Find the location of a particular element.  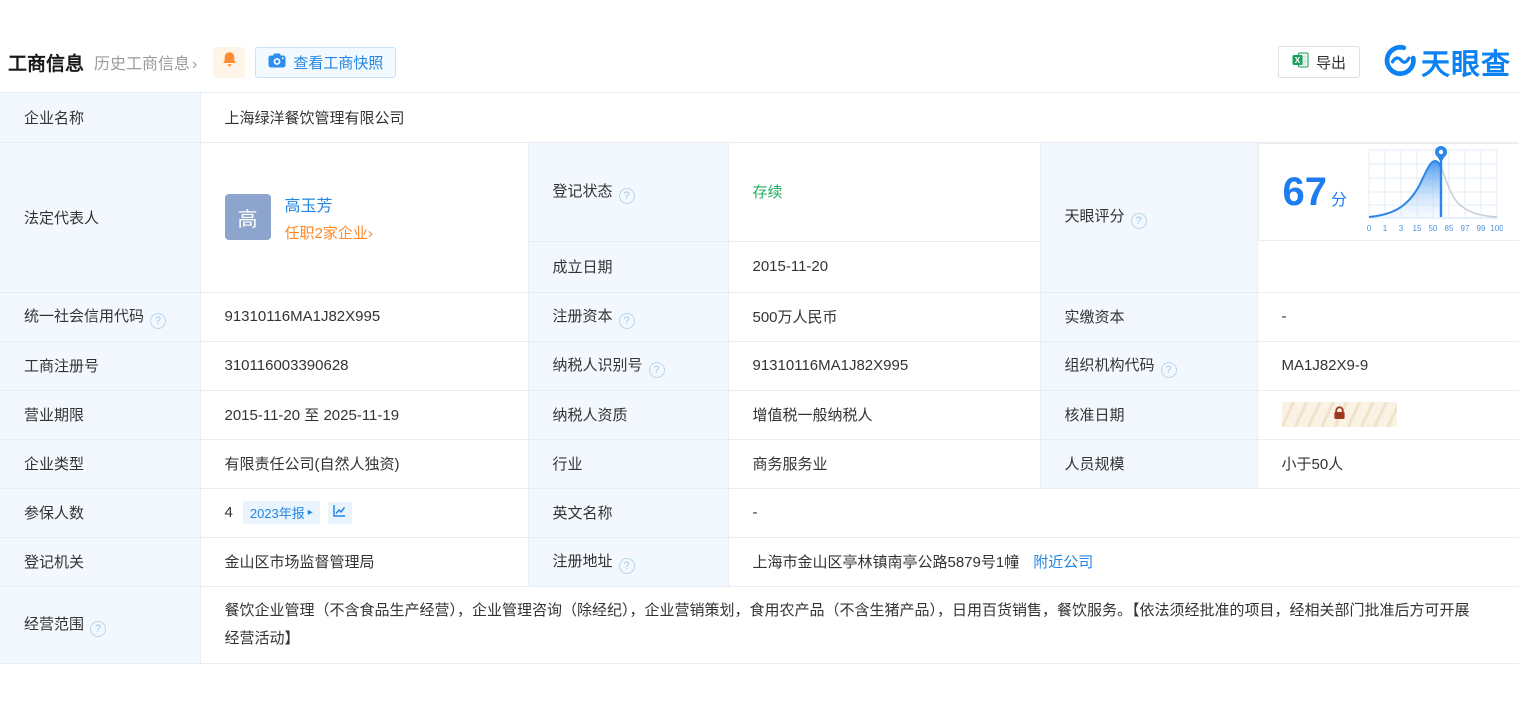

excel-icon: X is located at coordinates (1300, 62).